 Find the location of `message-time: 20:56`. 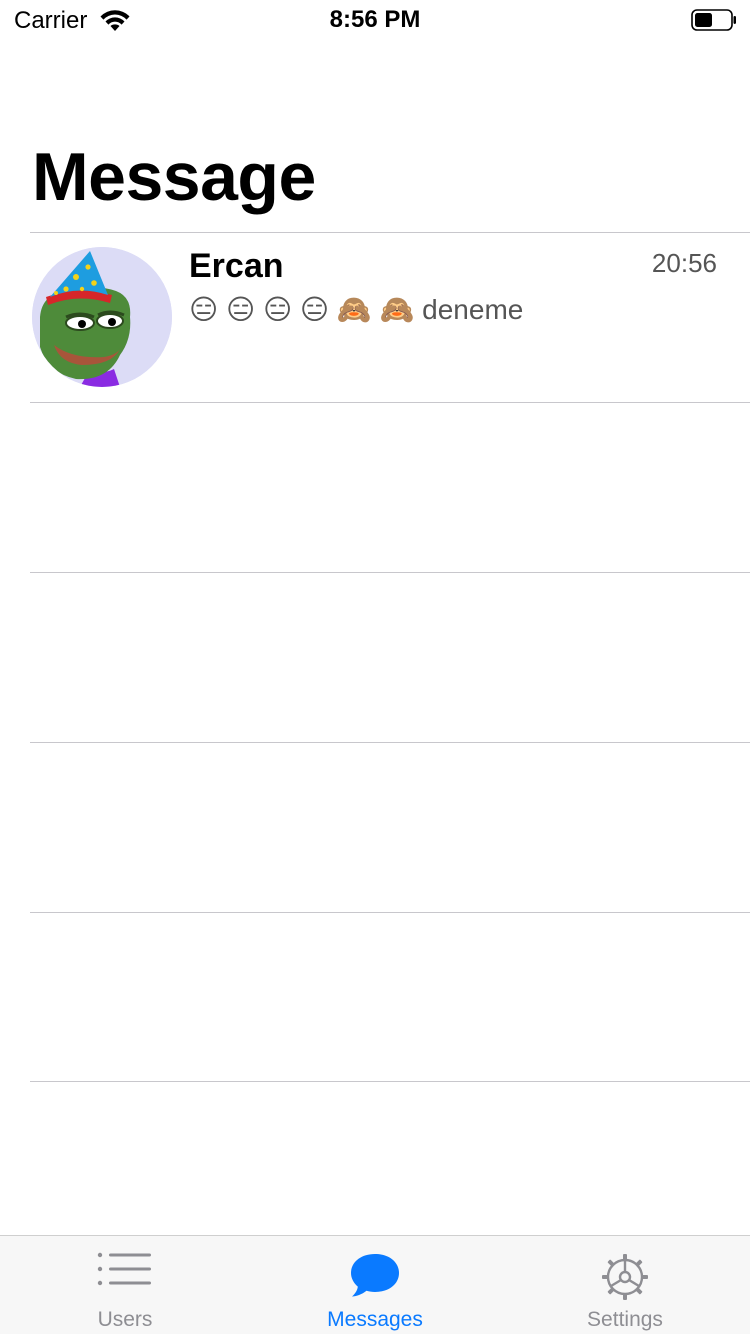

message-time: 20:56 is located at coordinates (684, 263).